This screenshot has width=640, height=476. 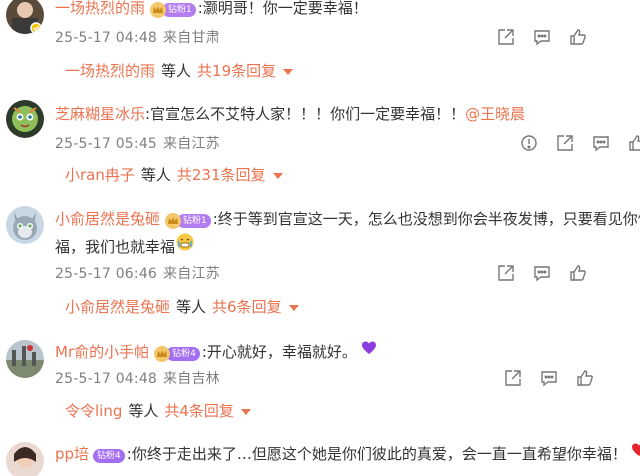 I want to click on purple-heart-icon, so click(x=369, y=351).